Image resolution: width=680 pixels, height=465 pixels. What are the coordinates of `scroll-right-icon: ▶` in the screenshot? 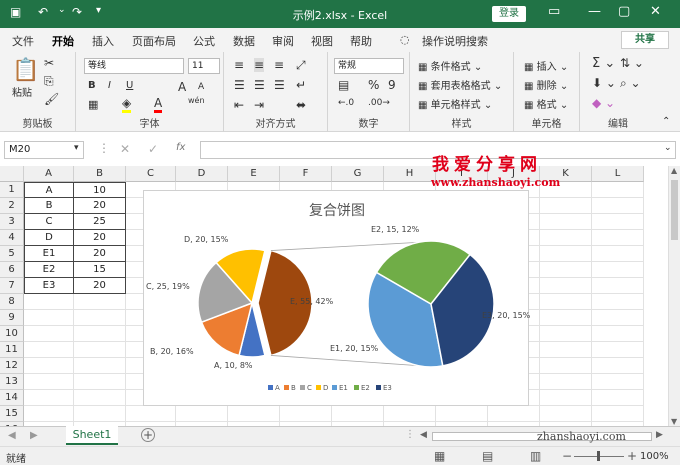 It's located at (34, 435).